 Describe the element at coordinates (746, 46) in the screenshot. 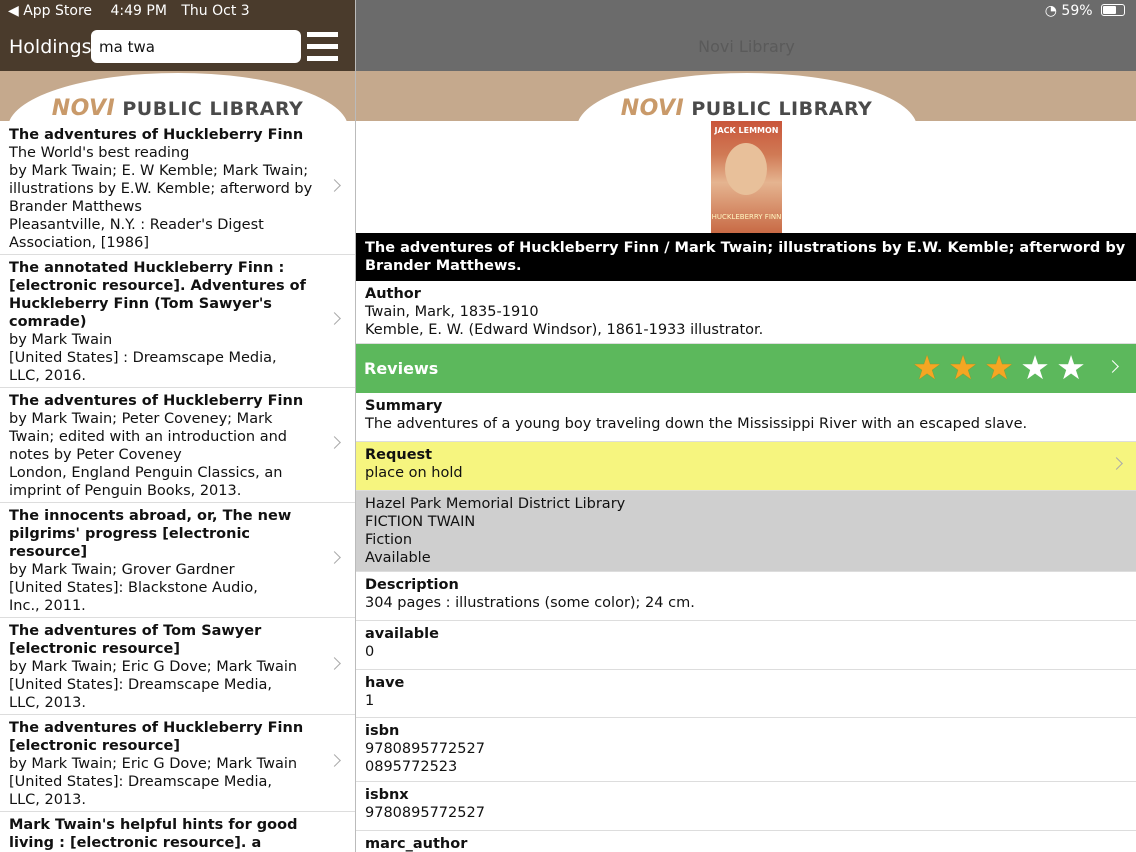

I see `page-title: Novi Library` at that location.